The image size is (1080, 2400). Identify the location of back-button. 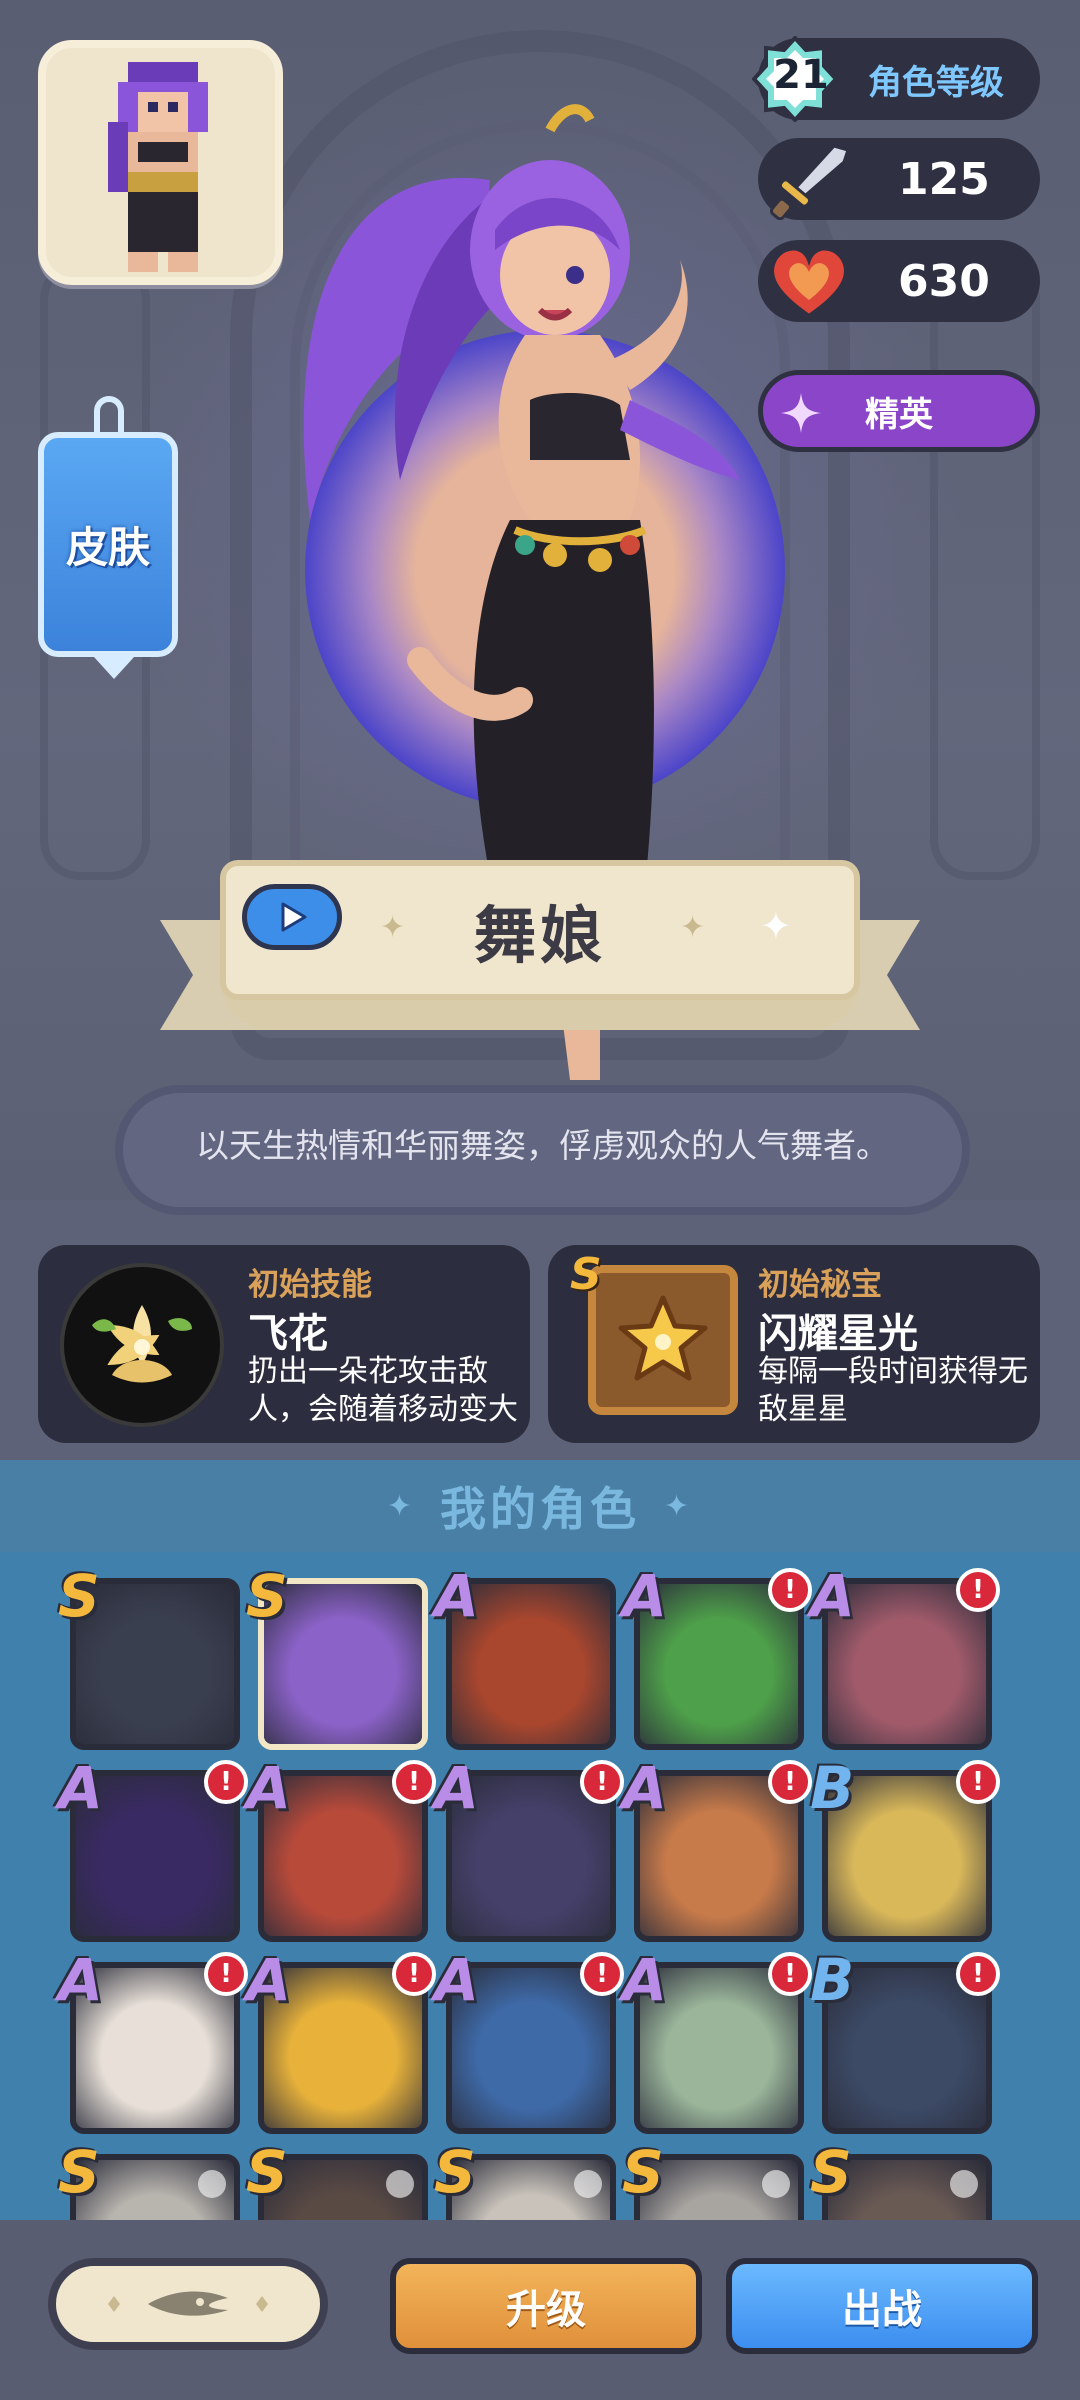
(188, 2304).